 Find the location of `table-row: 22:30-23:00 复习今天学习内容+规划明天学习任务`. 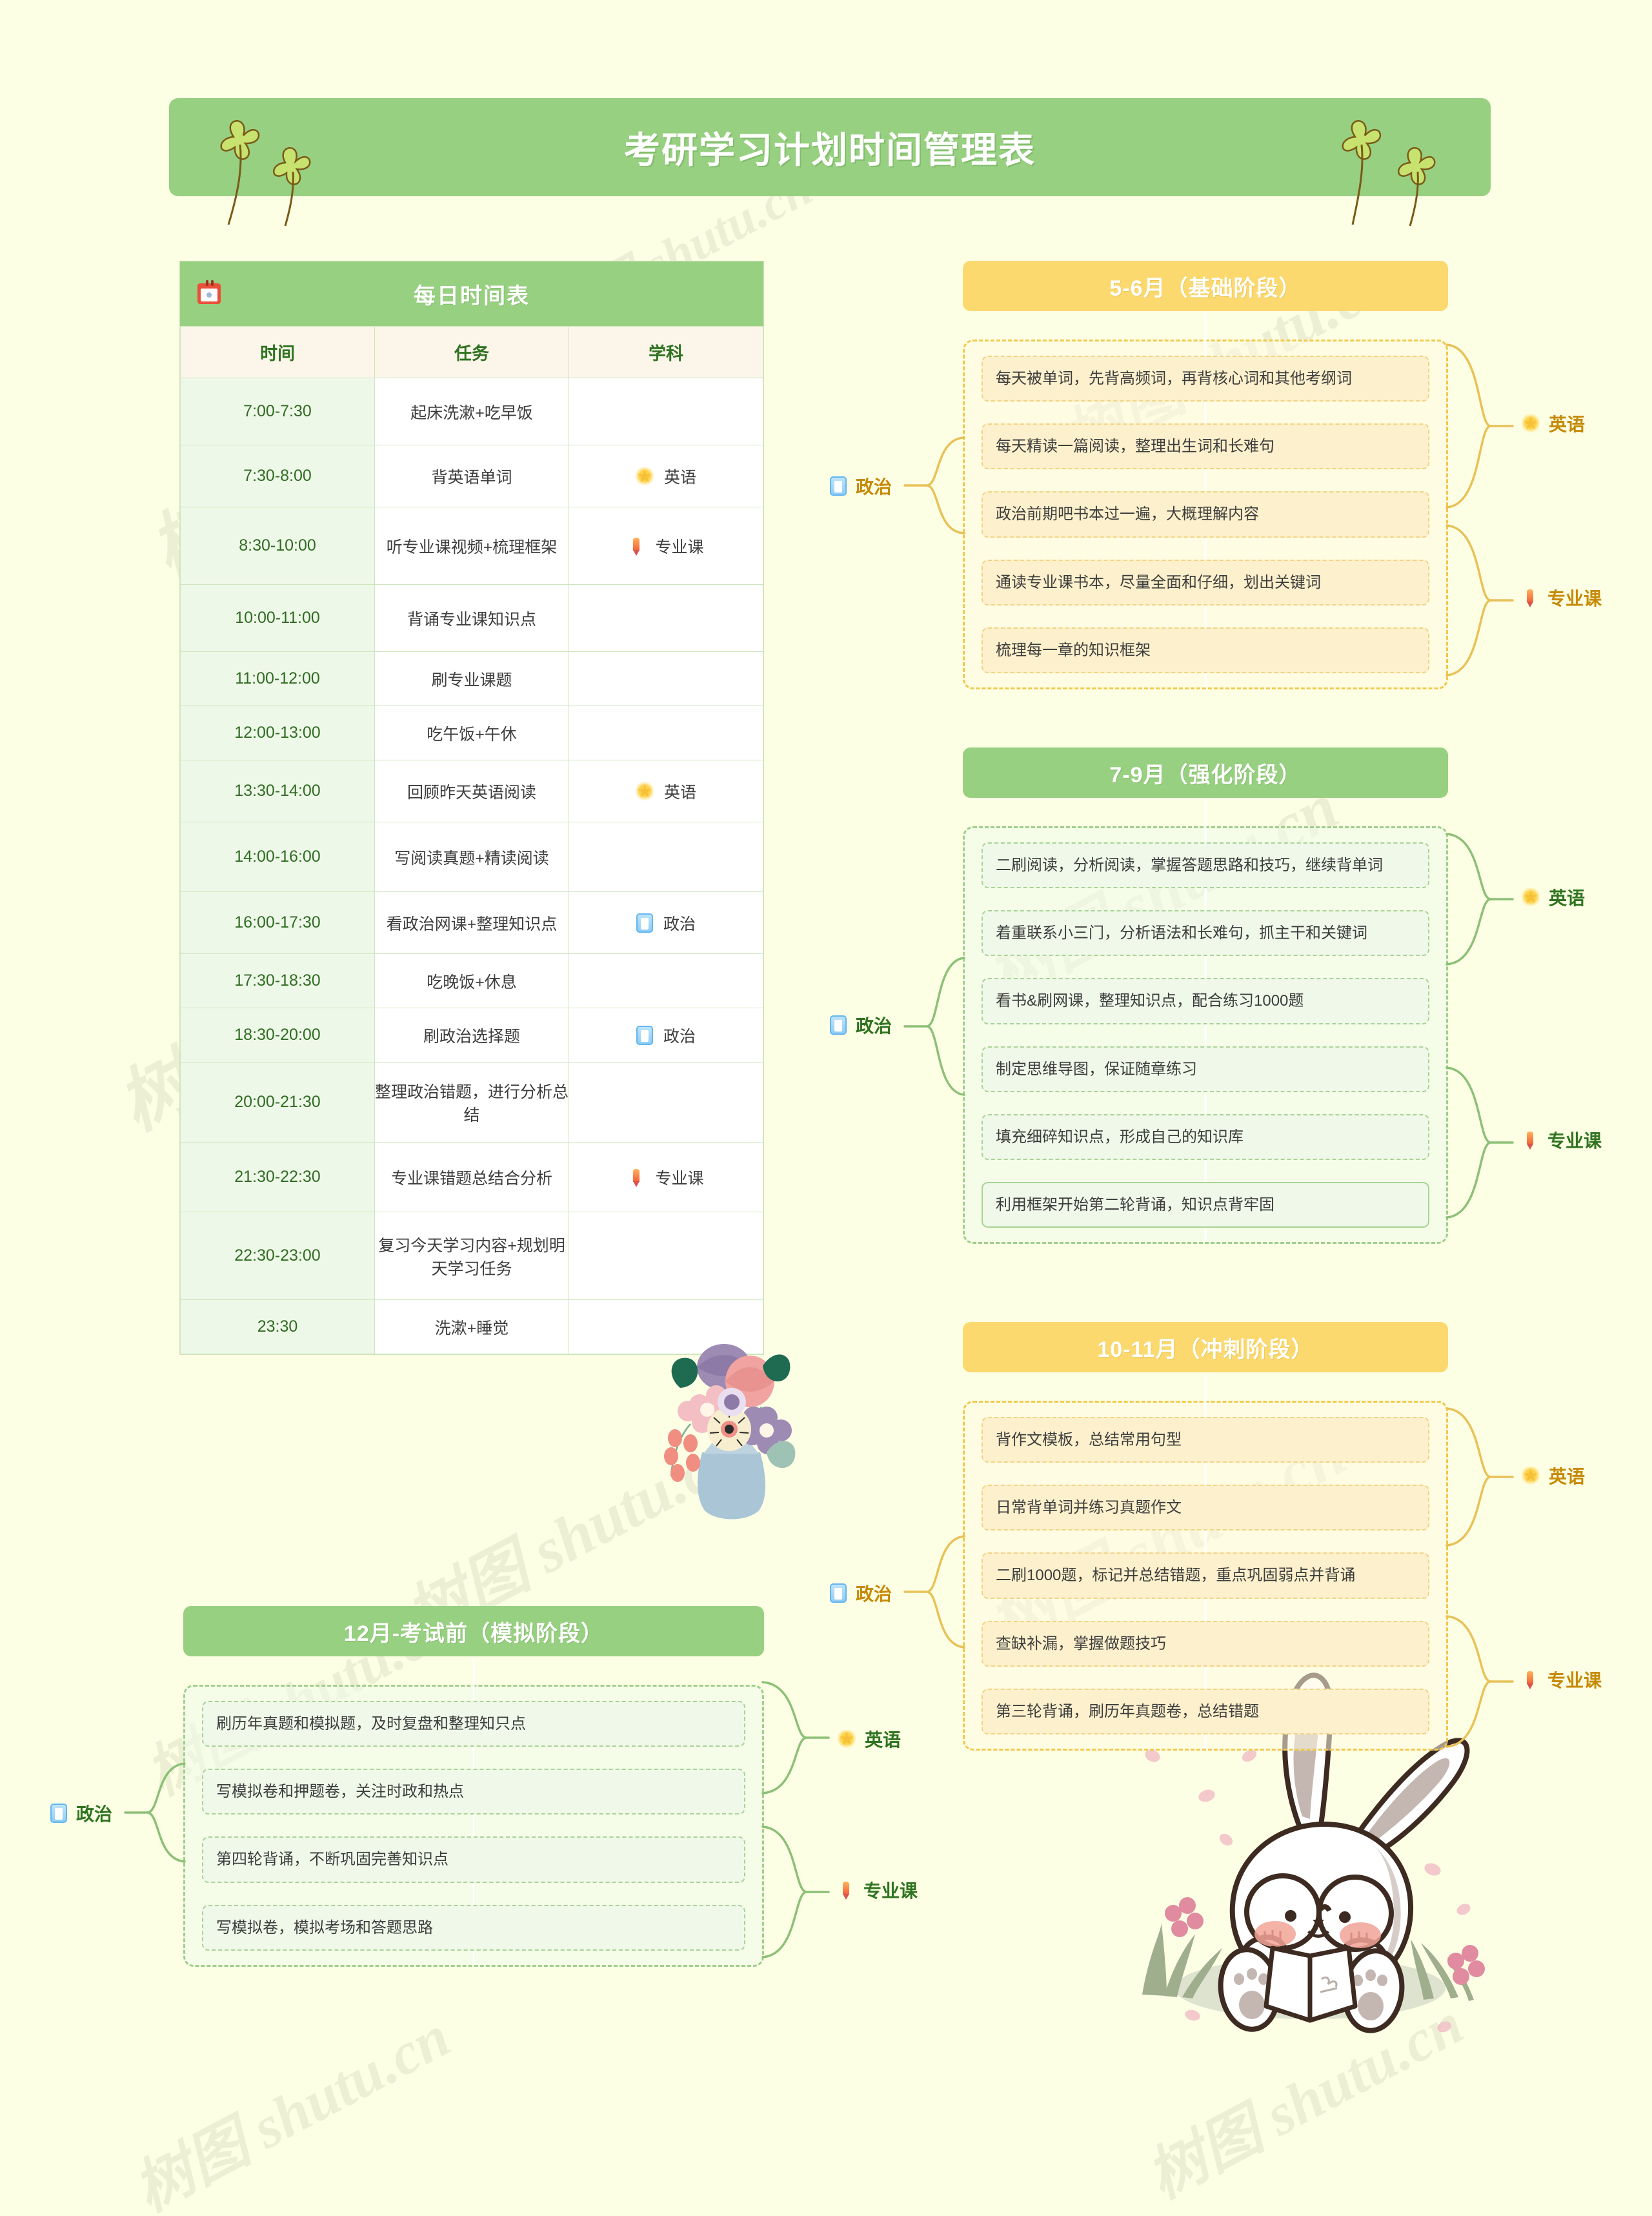

table-row: 22:30-23:00 复习今天学习内容+规划明天学习任务 is located at coordinates (471, 1256).